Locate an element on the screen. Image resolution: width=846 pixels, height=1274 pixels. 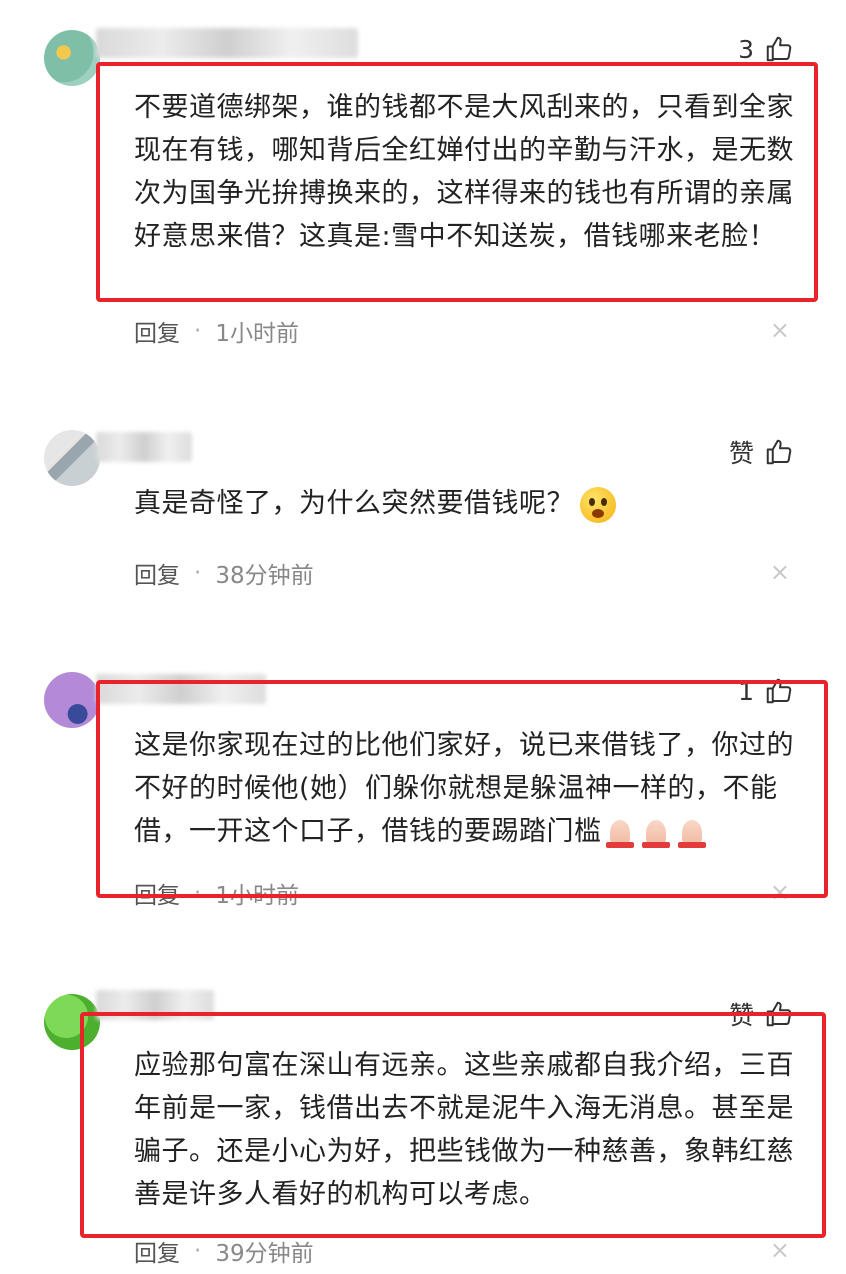
comment-meta: 回复 · 39分钟前 is located at coordinates (224, 1251).